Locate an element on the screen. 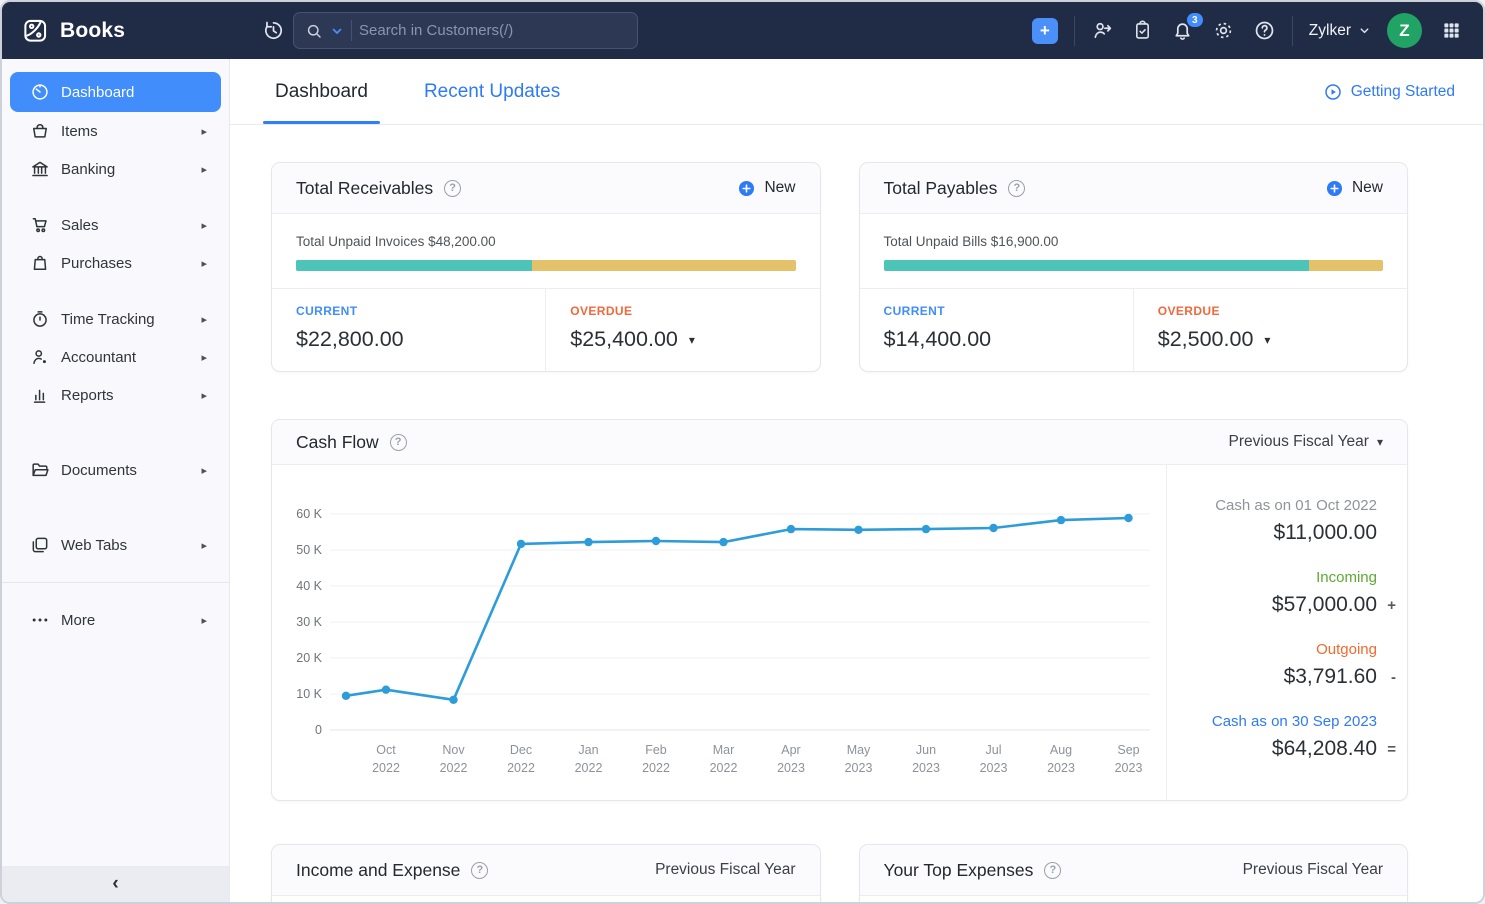 The height and width of the screenshot is (904, 1485). purchases-bag-icon is located at coordinates (40, 263).